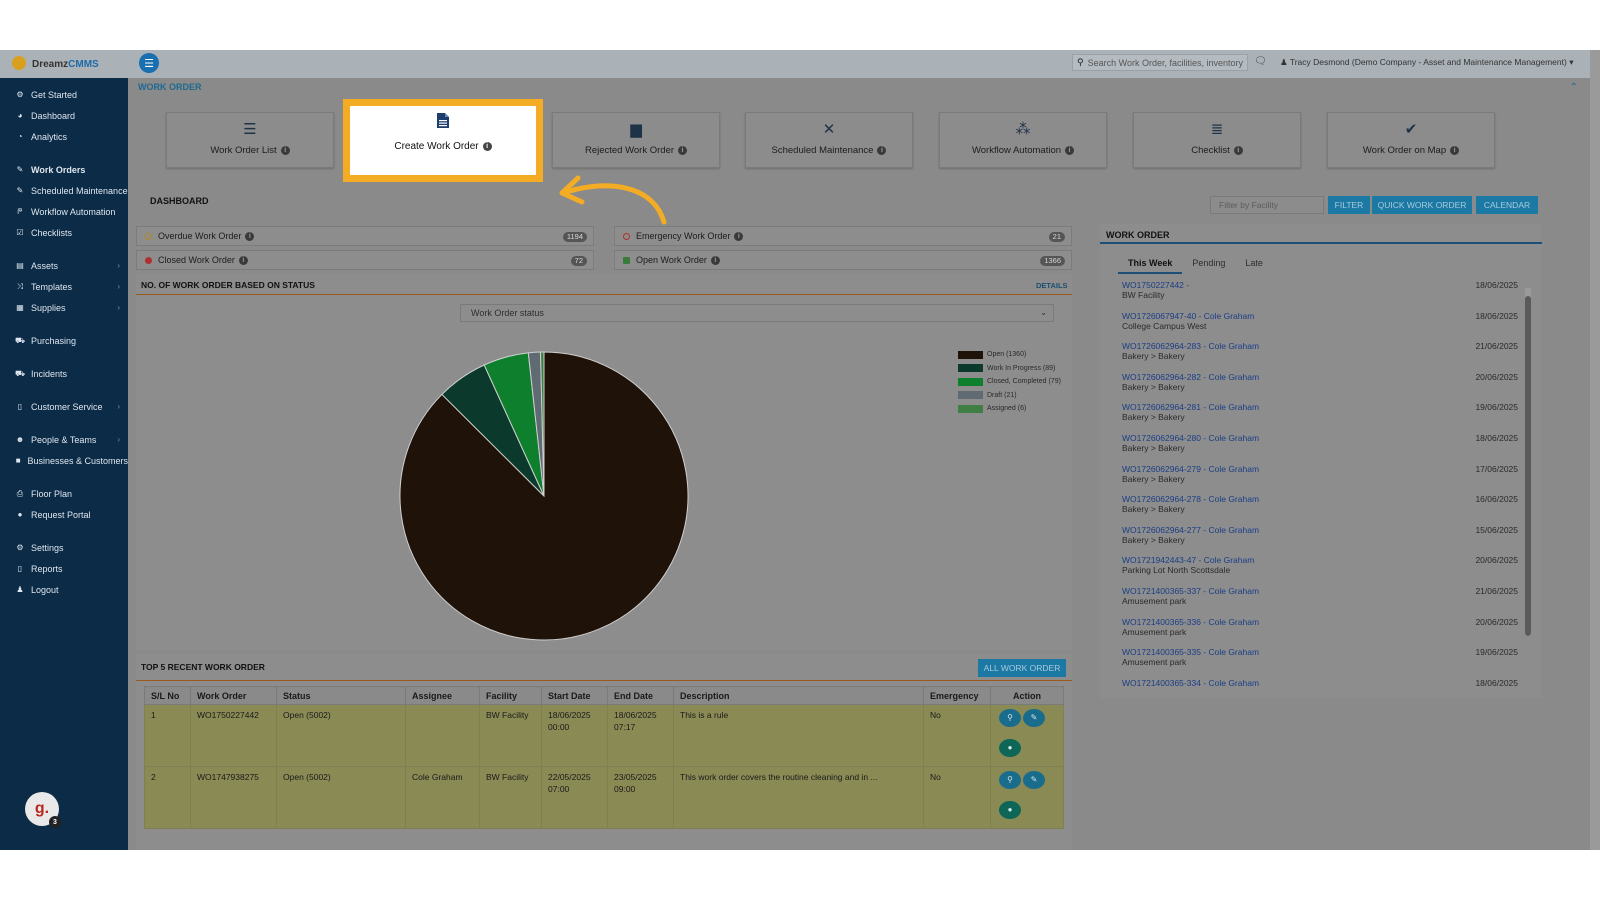  What do you see at coordinates (64, 169) in the screenshot?
I see `sidebar-item-work-orders: ✎ Work Orders` at bounding box center [64, 169].